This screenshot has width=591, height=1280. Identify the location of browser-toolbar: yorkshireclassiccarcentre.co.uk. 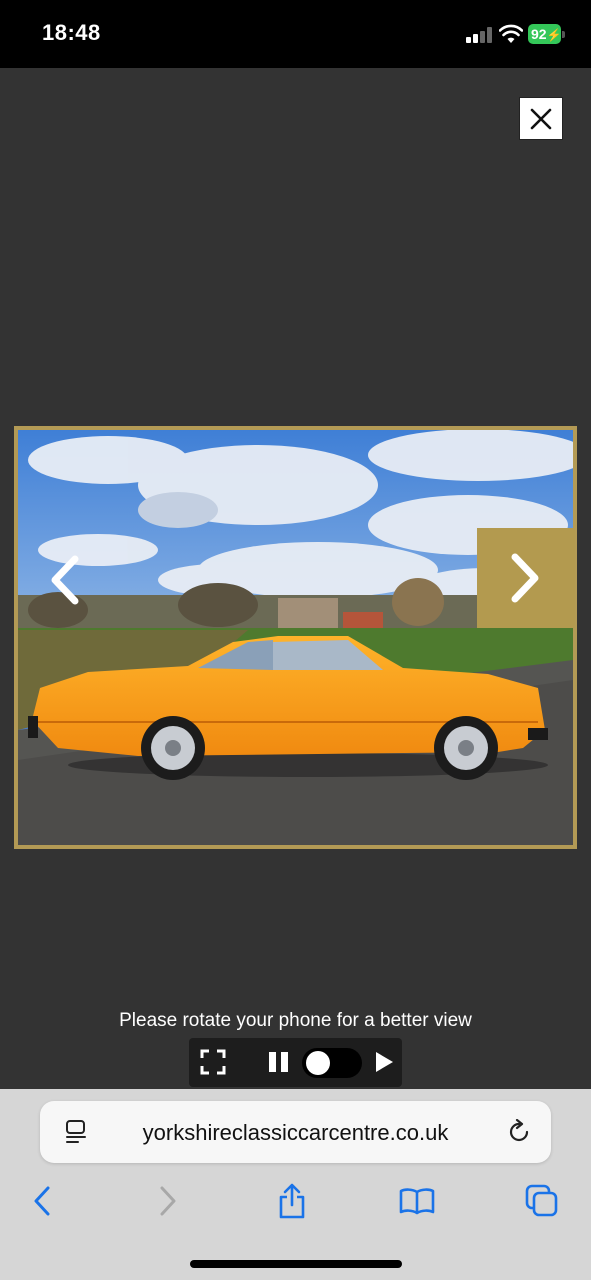
(295, 1184).